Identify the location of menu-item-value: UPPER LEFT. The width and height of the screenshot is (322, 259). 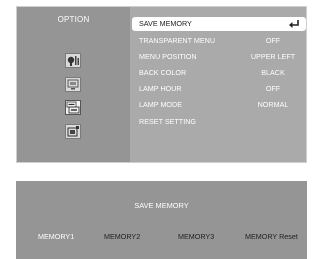
(273, 56).